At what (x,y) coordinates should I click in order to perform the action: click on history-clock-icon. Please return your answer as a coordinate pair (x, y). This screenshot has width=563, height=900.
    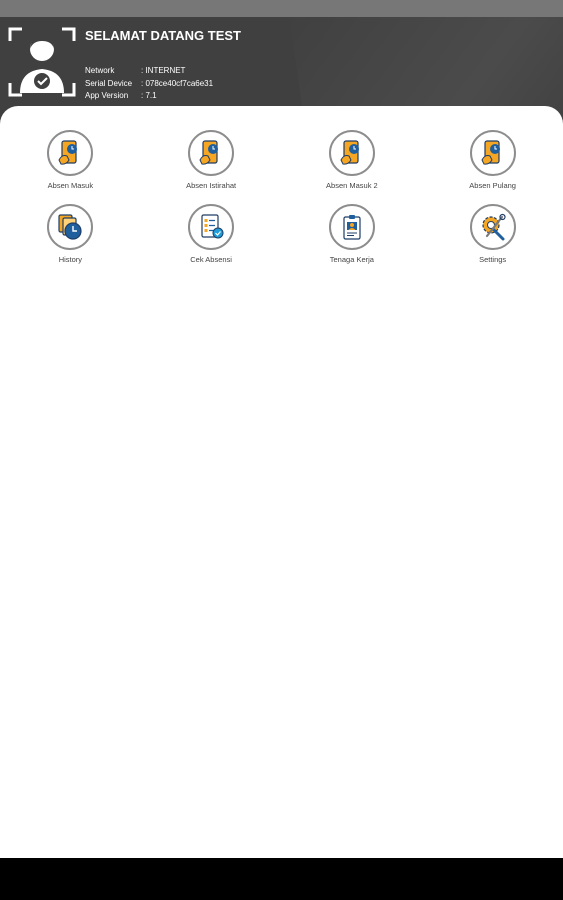
    Looking at the image, I should click on (70, 227).